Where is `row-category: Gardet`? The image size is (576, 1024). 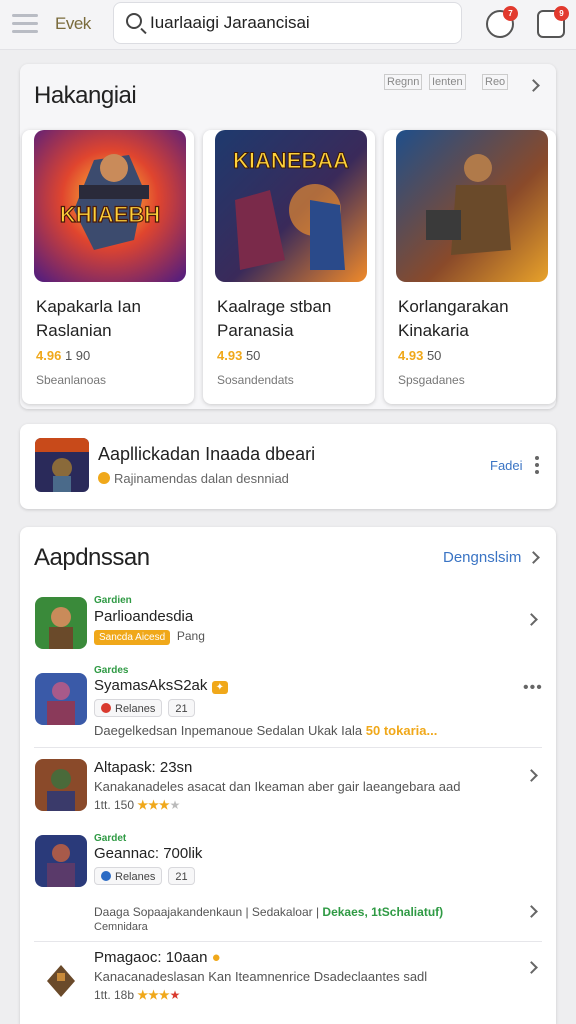
row-category: Gardet is located at coordinates (110, 838).